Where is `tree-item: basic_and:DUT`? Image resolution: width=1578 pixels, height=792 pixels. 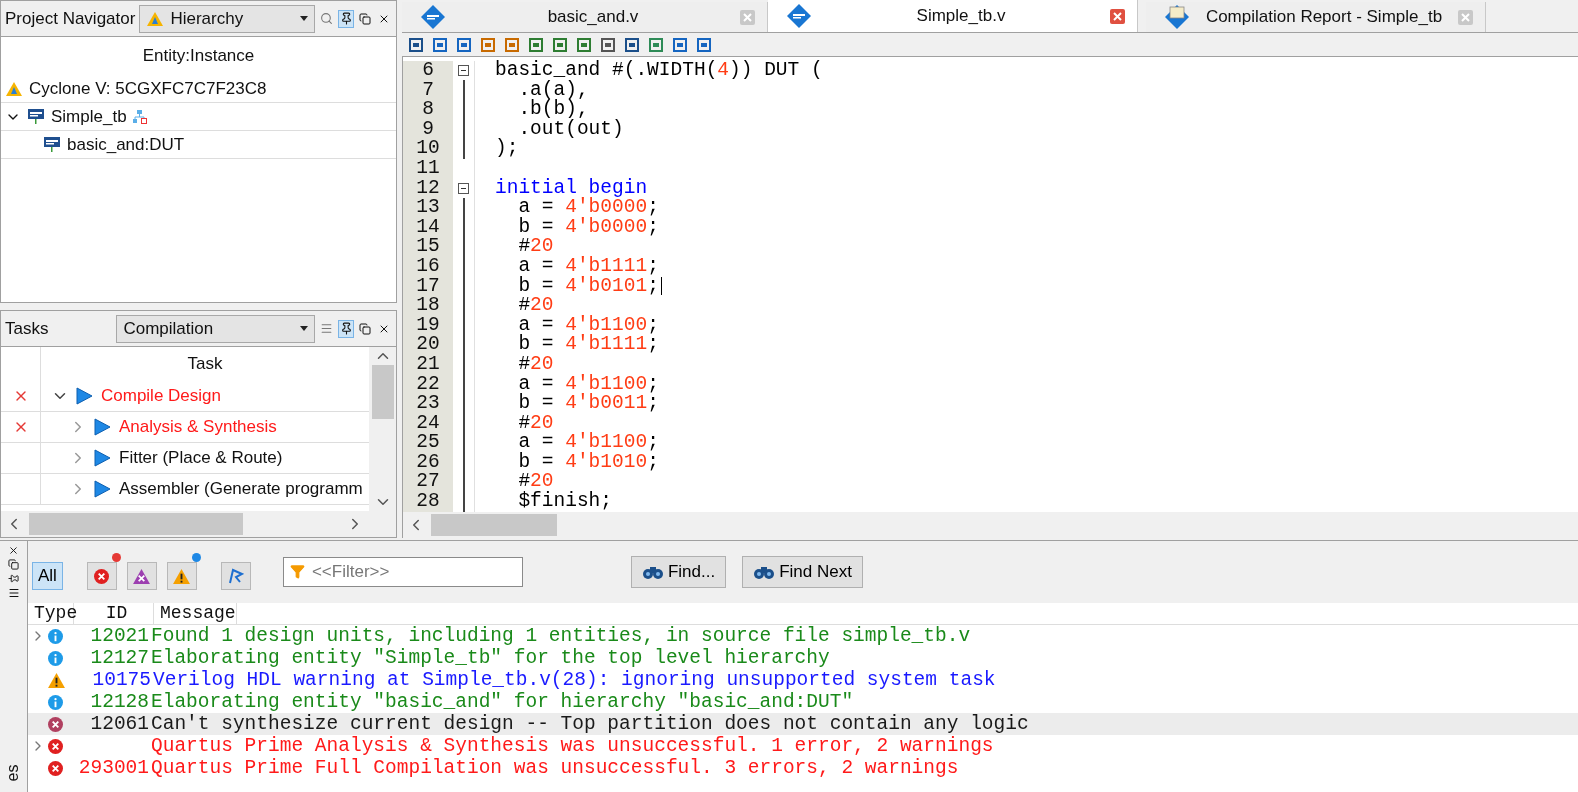 tree-item: basic_and:DUT is located at coordinates (198, 145).